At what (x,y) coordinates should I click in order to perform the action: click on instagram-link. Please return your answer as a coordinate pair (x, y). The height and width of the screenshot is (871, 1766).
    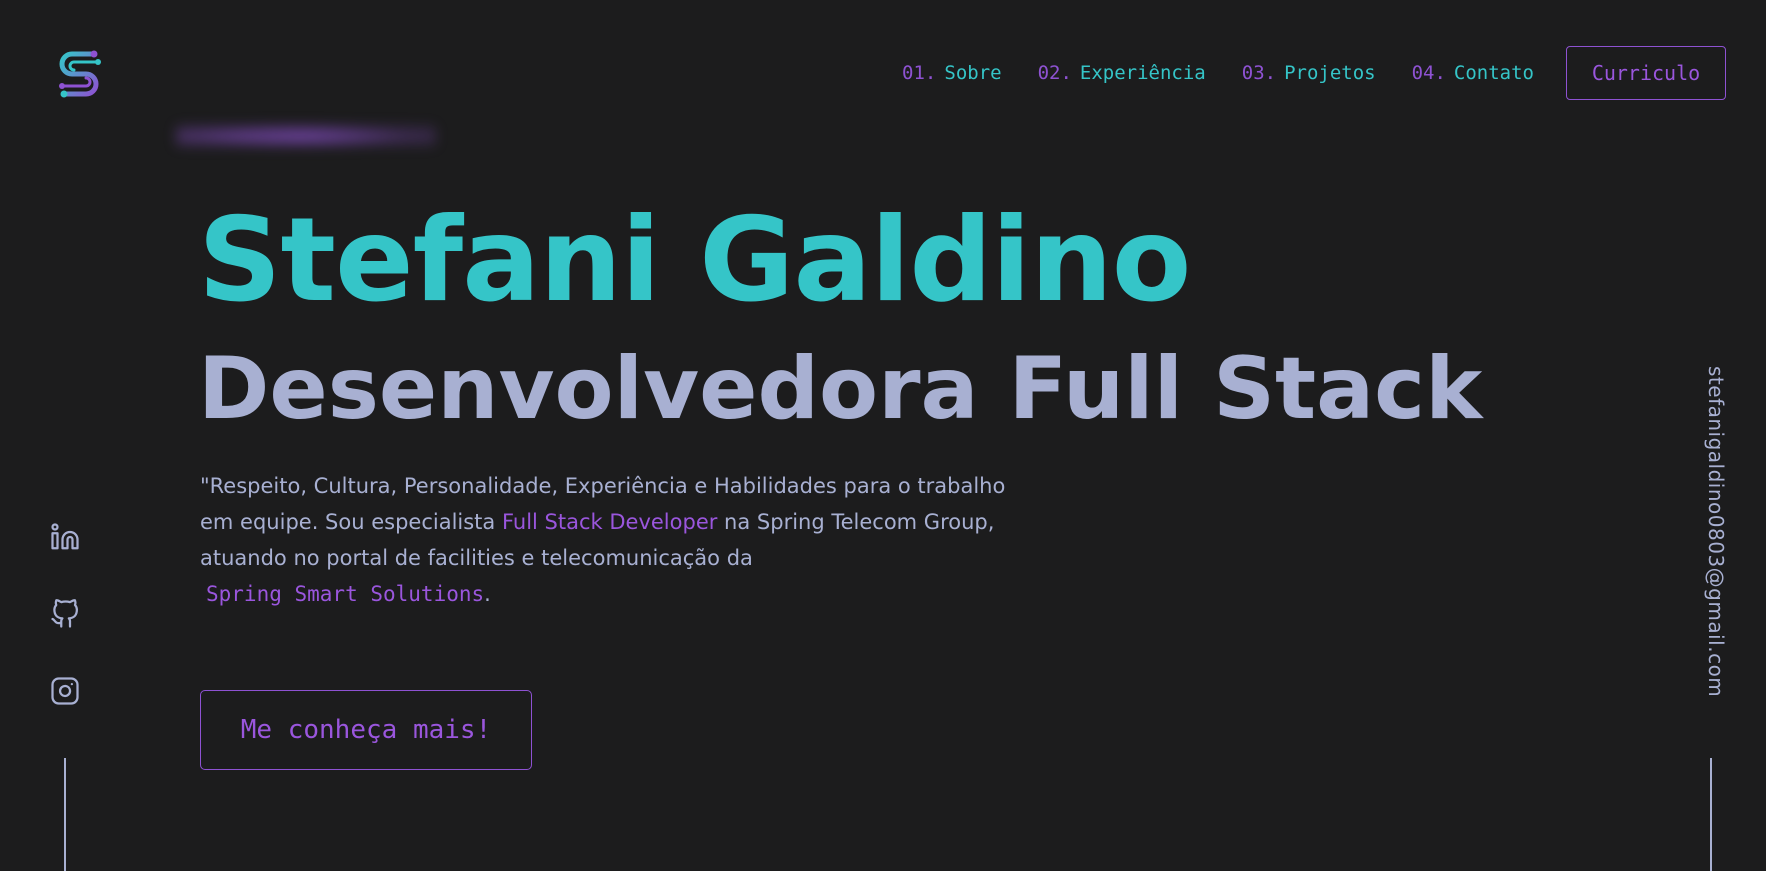
    Looking at the image, I should click on (65, 691).